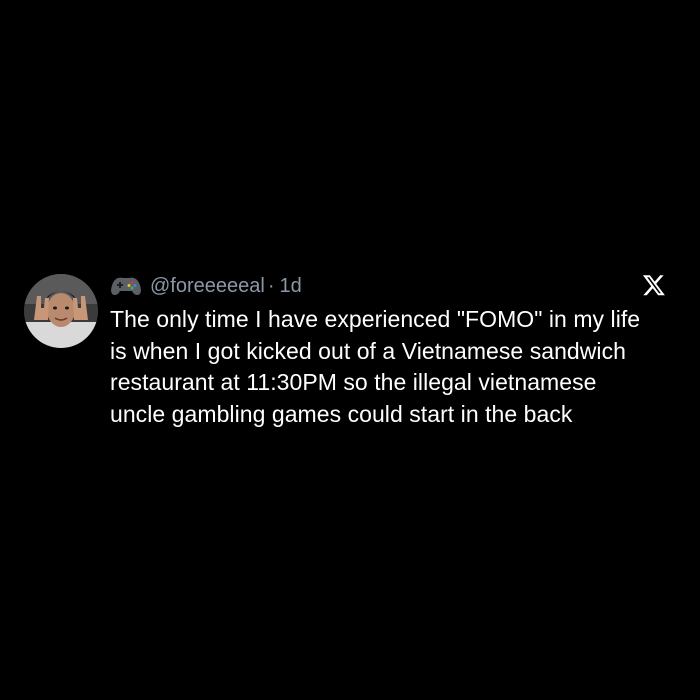  Describe the element at coordinates (654, 285) in the screenshot. I see `x-logo-icon` at that location.